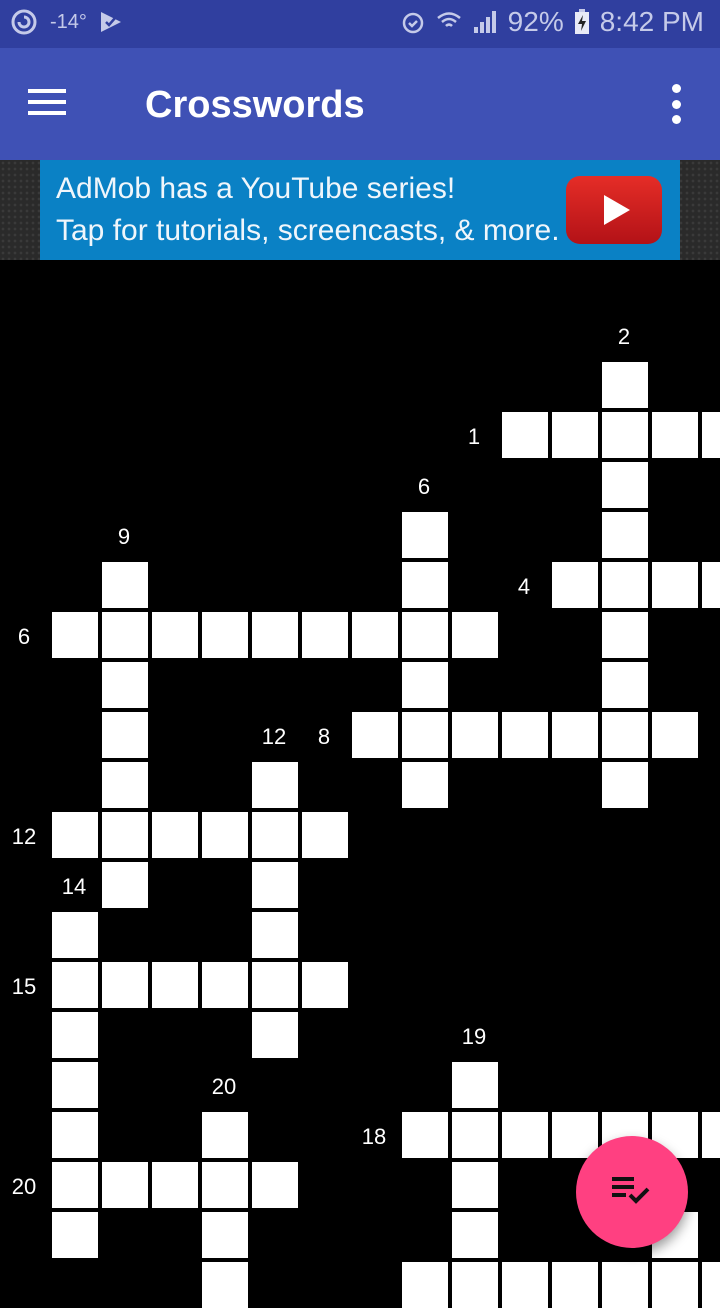 The image size is (720, 1308). Describe the element at coordinates (374, 1136) in the screenshot. I see `clue-number: 18` at that location.